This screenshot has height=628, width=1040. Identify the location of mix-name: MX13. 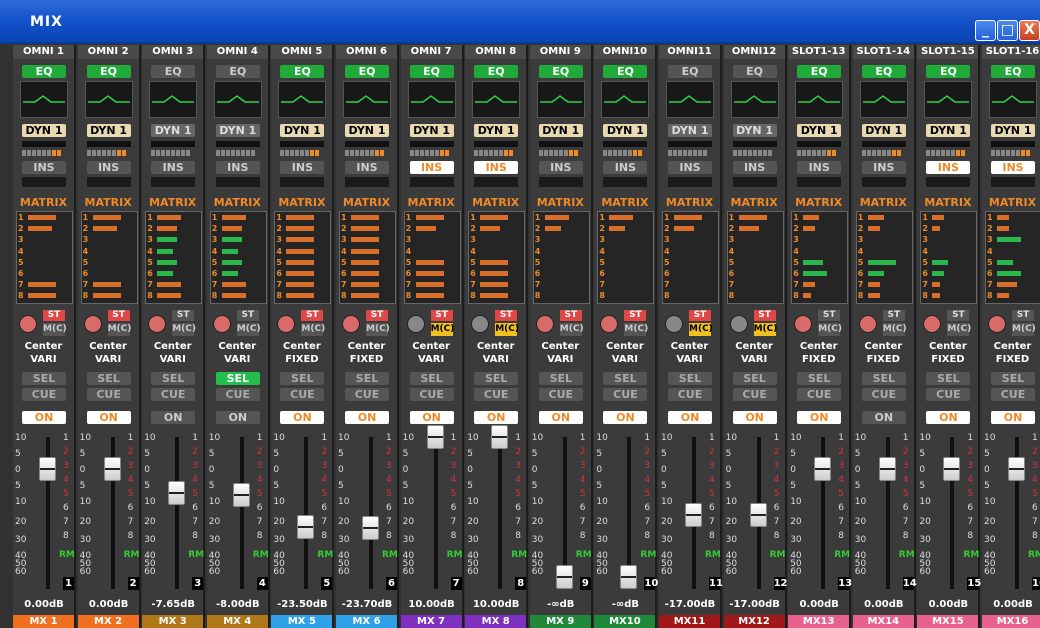
(819, 621).